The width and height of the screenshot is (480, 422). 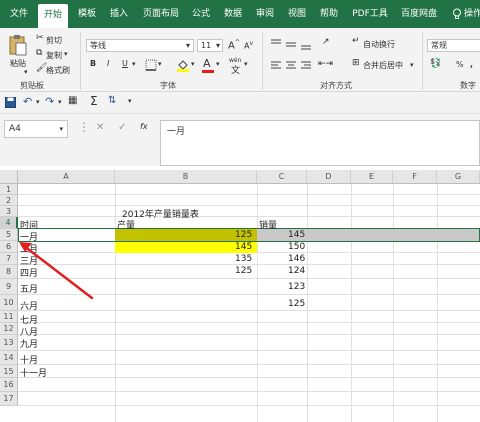 I want to click on paste-icon, so click(x=18, y=45).